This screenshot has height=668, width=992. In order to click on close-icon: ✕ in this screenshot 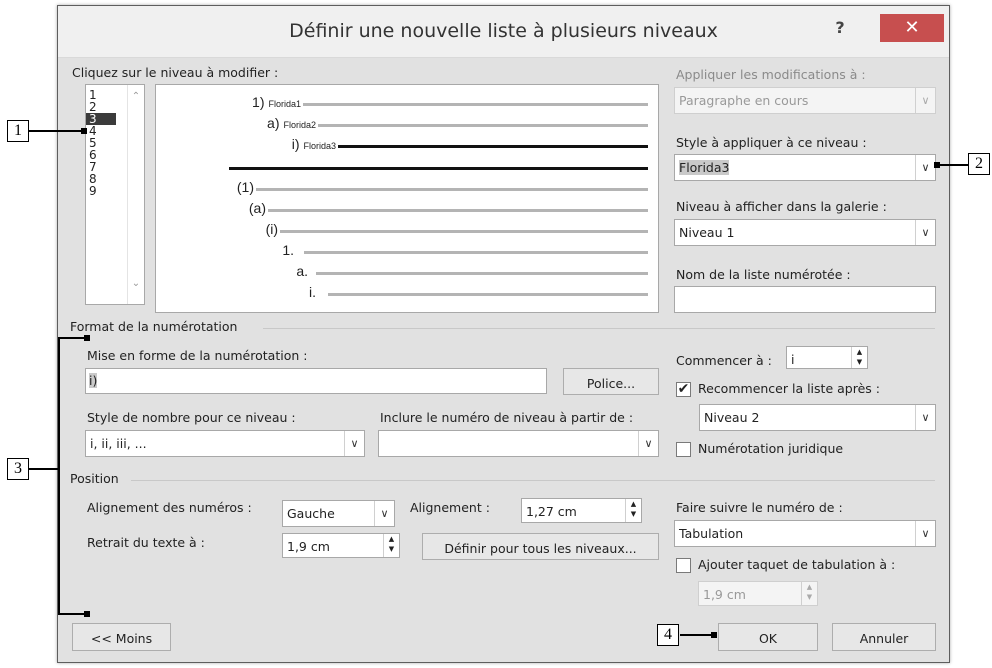, I will do `click(912, 27)`.